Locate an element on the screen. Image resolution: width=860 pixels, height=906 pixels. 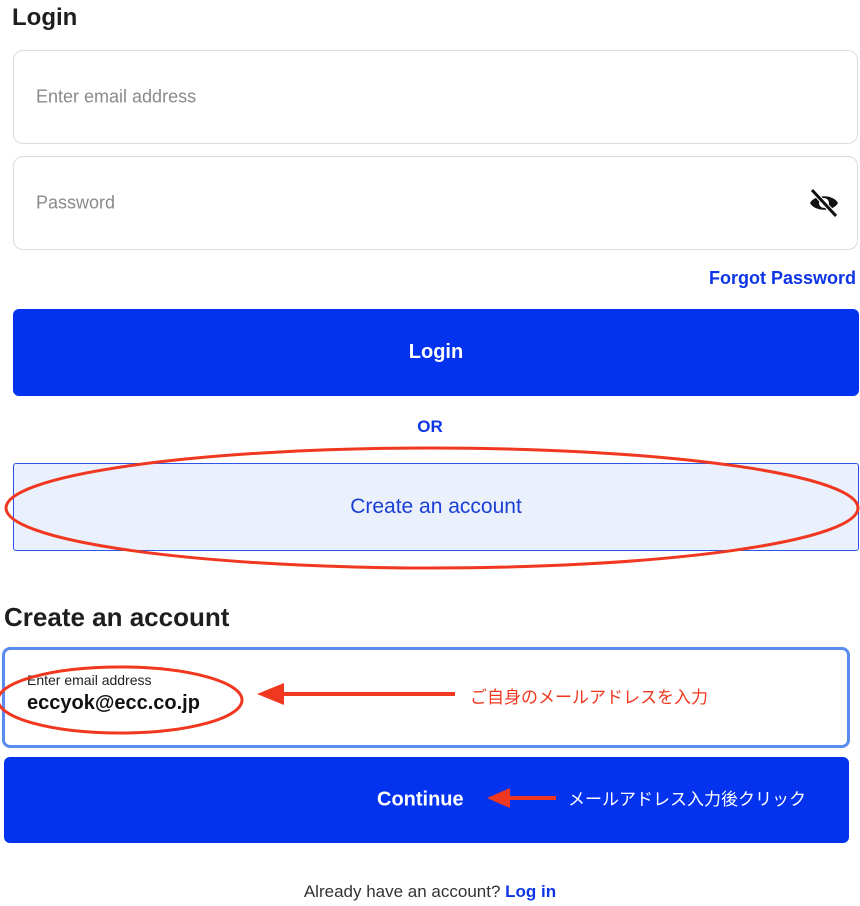
new-account-email-value: eccyok@ecc.co.jp is located at coordinates (113, 703).